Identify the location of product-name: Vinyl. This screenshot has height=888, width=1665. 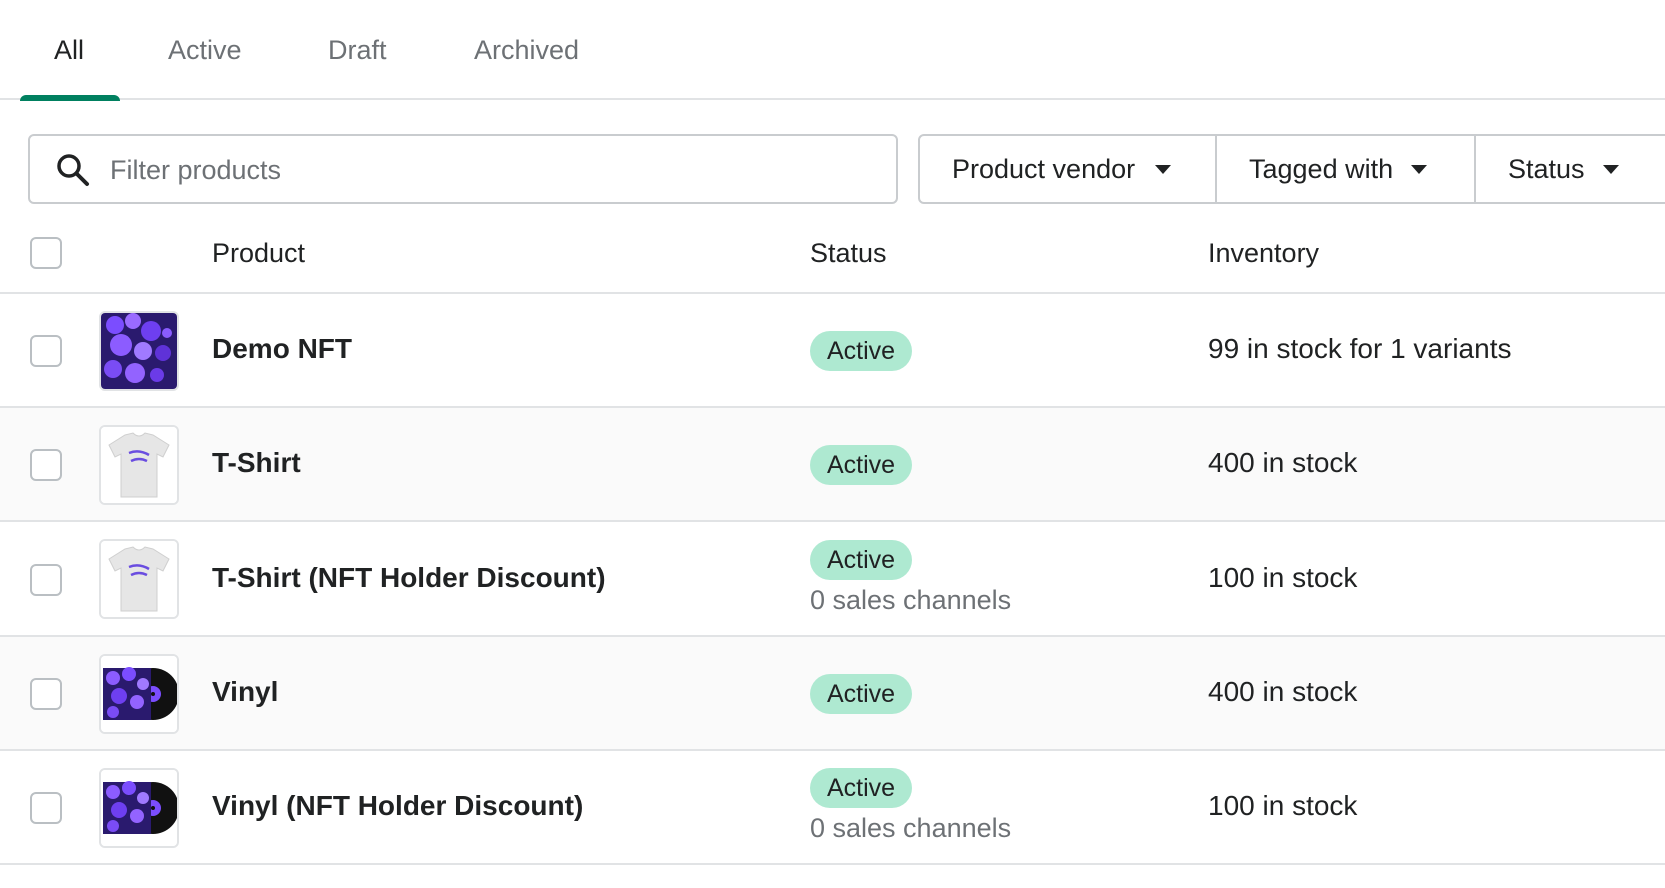
(245, 692).